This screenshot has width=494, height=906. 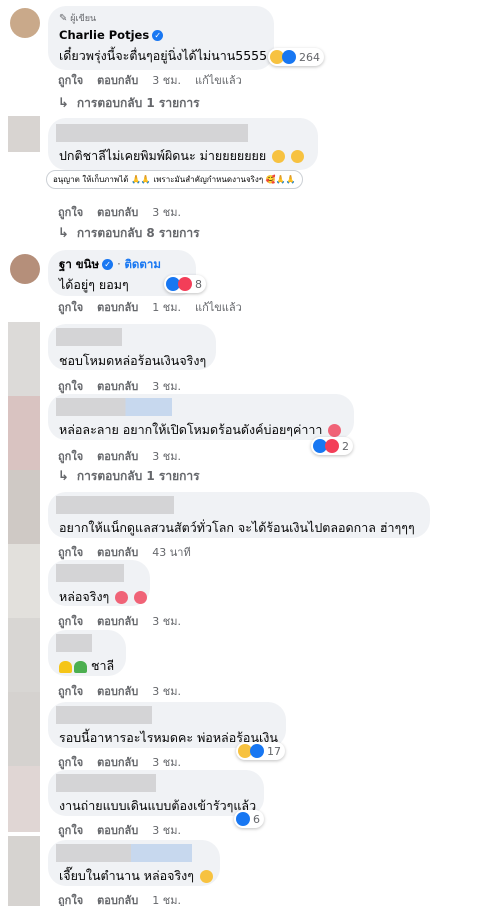 I want to click on reaction-summary: 8, so click(x=185, y=284).